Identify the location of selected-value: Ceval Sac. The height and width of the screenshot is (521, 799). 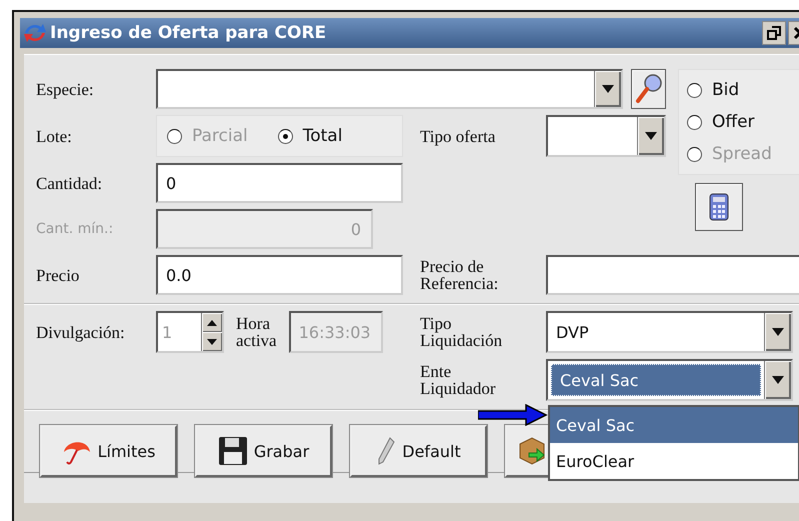
(656, 380).